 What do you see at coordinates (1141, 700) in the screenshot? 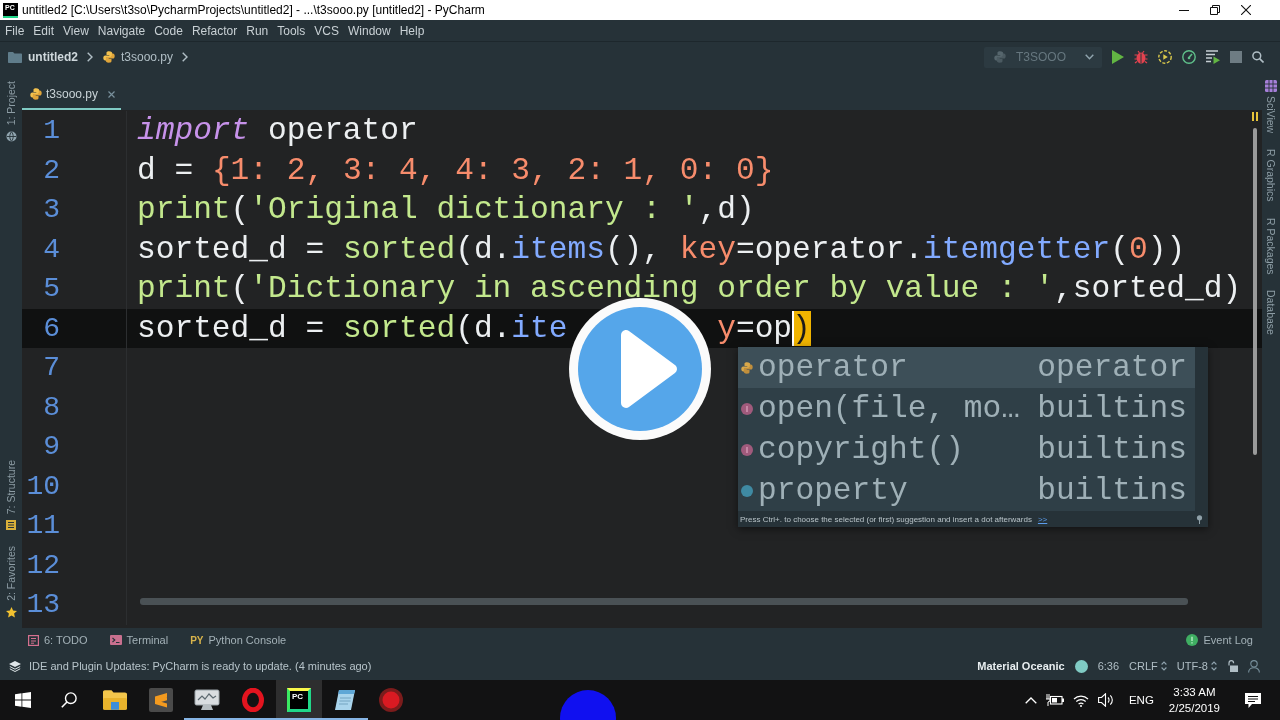
I see `language-indicator: ENG` at bounding box center [1141, 700].